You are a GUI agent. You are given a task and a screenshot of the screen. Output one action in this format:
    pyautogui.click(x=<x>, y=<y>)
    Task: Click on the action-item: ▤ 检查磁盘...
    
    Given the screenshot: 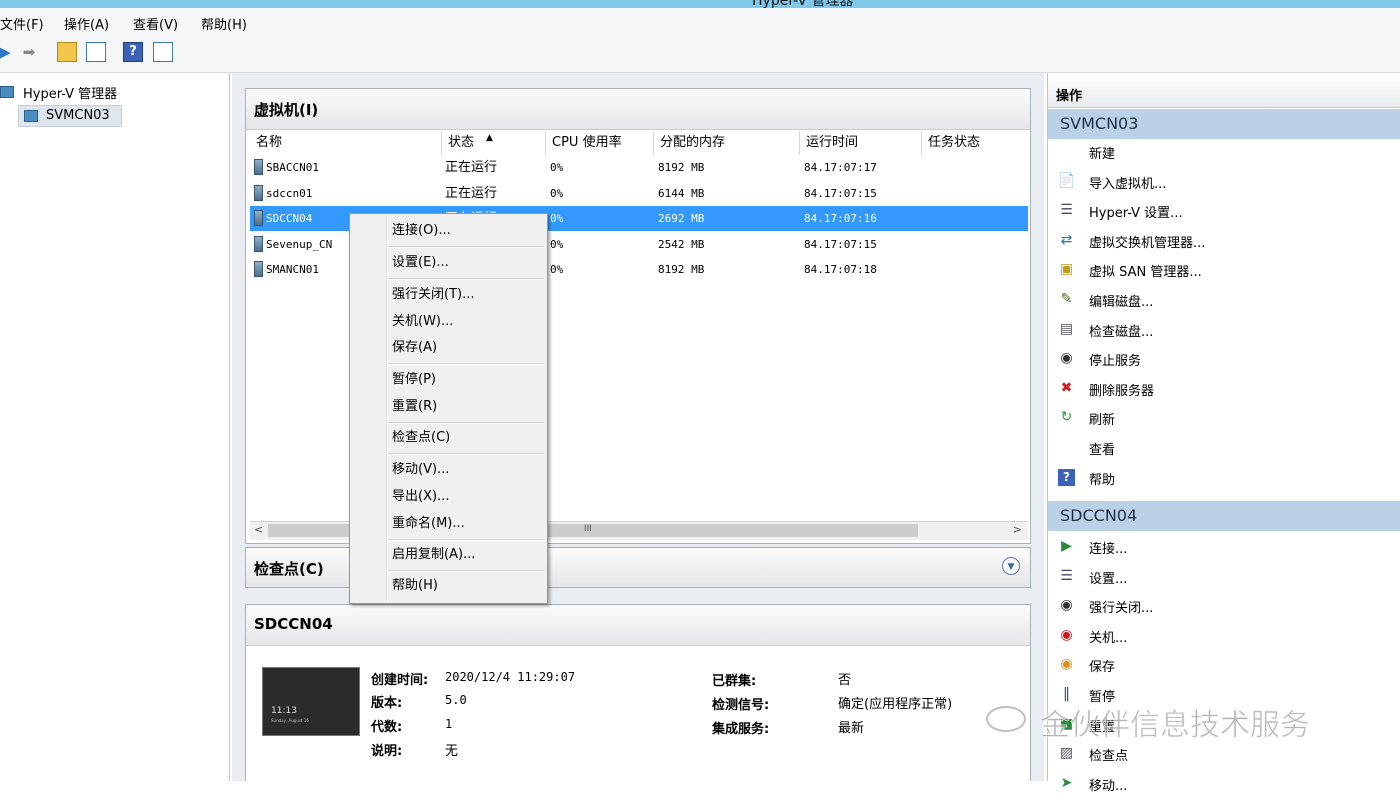 What is the action you would take?
    pyautogui.click(x=1224, y=329)
    